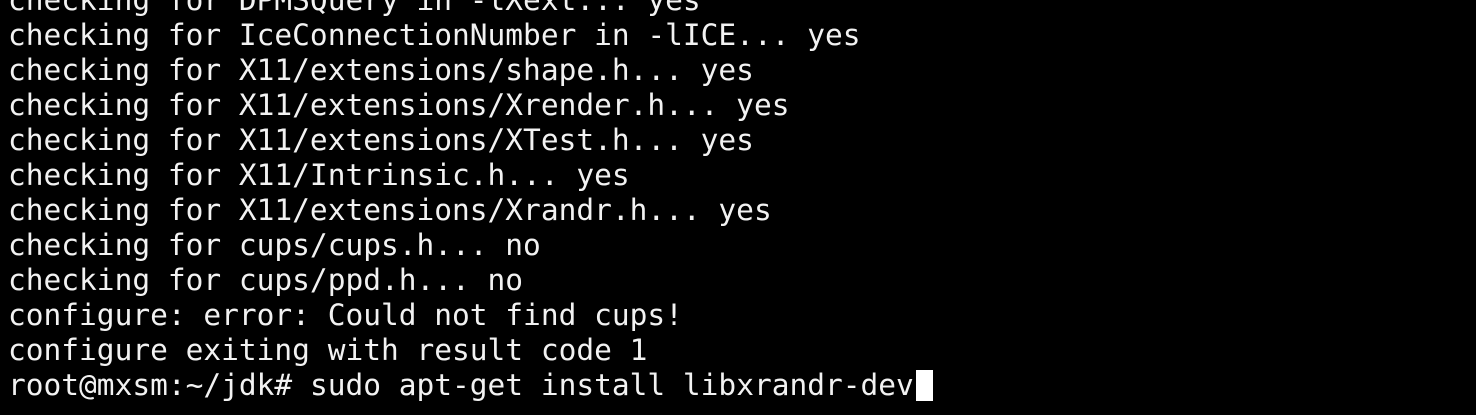 This screenshot has height=415, width=1476. What do you see at coordinates (345, 315) in the screenshot?
I see `error-line: configure: error: Could not find cups!` at bounding box center [345, 315].